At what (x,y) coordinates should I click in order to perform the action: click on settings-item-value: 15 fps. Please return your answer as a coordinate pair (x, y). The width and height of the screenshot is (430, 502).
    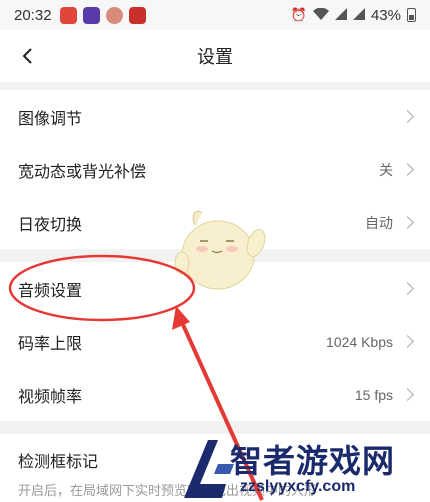
    Looking at the image, I should click on (373, 394).